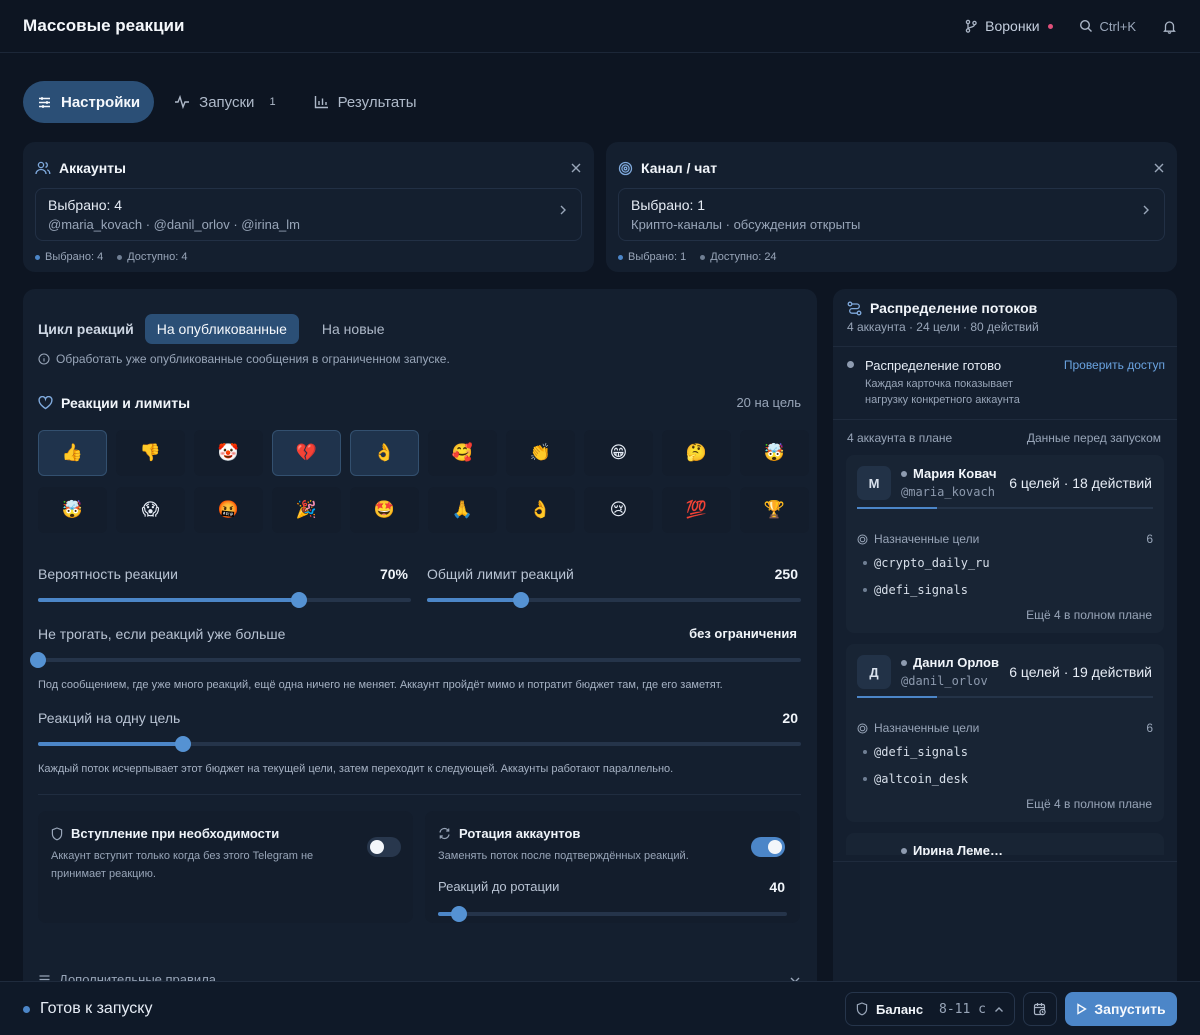  Describe the element at coordinates (384, 847) in the screenshot. I see `join-toggle` at that location.